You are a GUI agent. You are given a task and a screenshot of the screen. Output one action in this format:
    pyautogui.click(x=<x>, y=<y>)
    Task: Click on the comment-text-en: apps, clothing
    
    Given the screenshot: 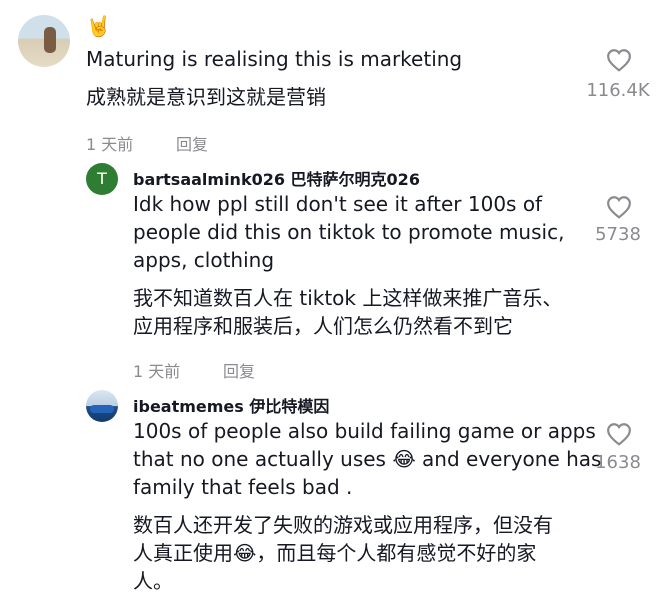 What is the action you would take?
    pyautogui.click(x=204, y=260)
    